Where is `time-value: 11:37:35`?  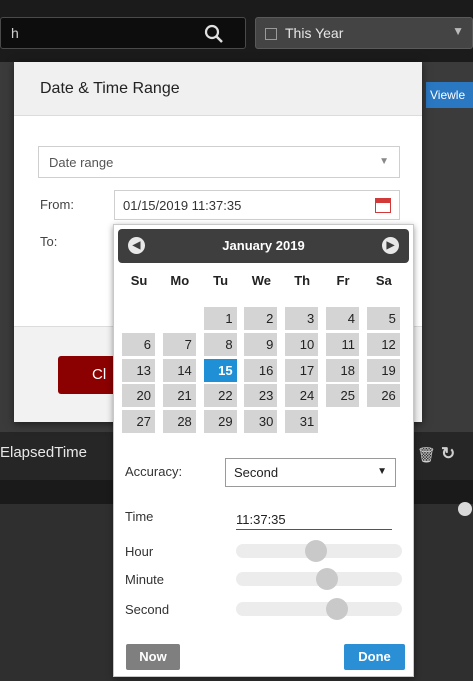
time-value: 11:37:35 is located at coordinates (314, 521).